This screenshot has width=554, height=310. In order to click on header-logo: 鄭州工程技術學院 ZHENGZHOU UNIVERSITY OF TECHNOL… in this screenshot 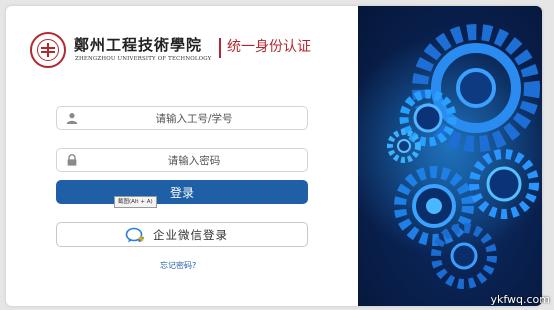, I will do `click(190, 52)`.